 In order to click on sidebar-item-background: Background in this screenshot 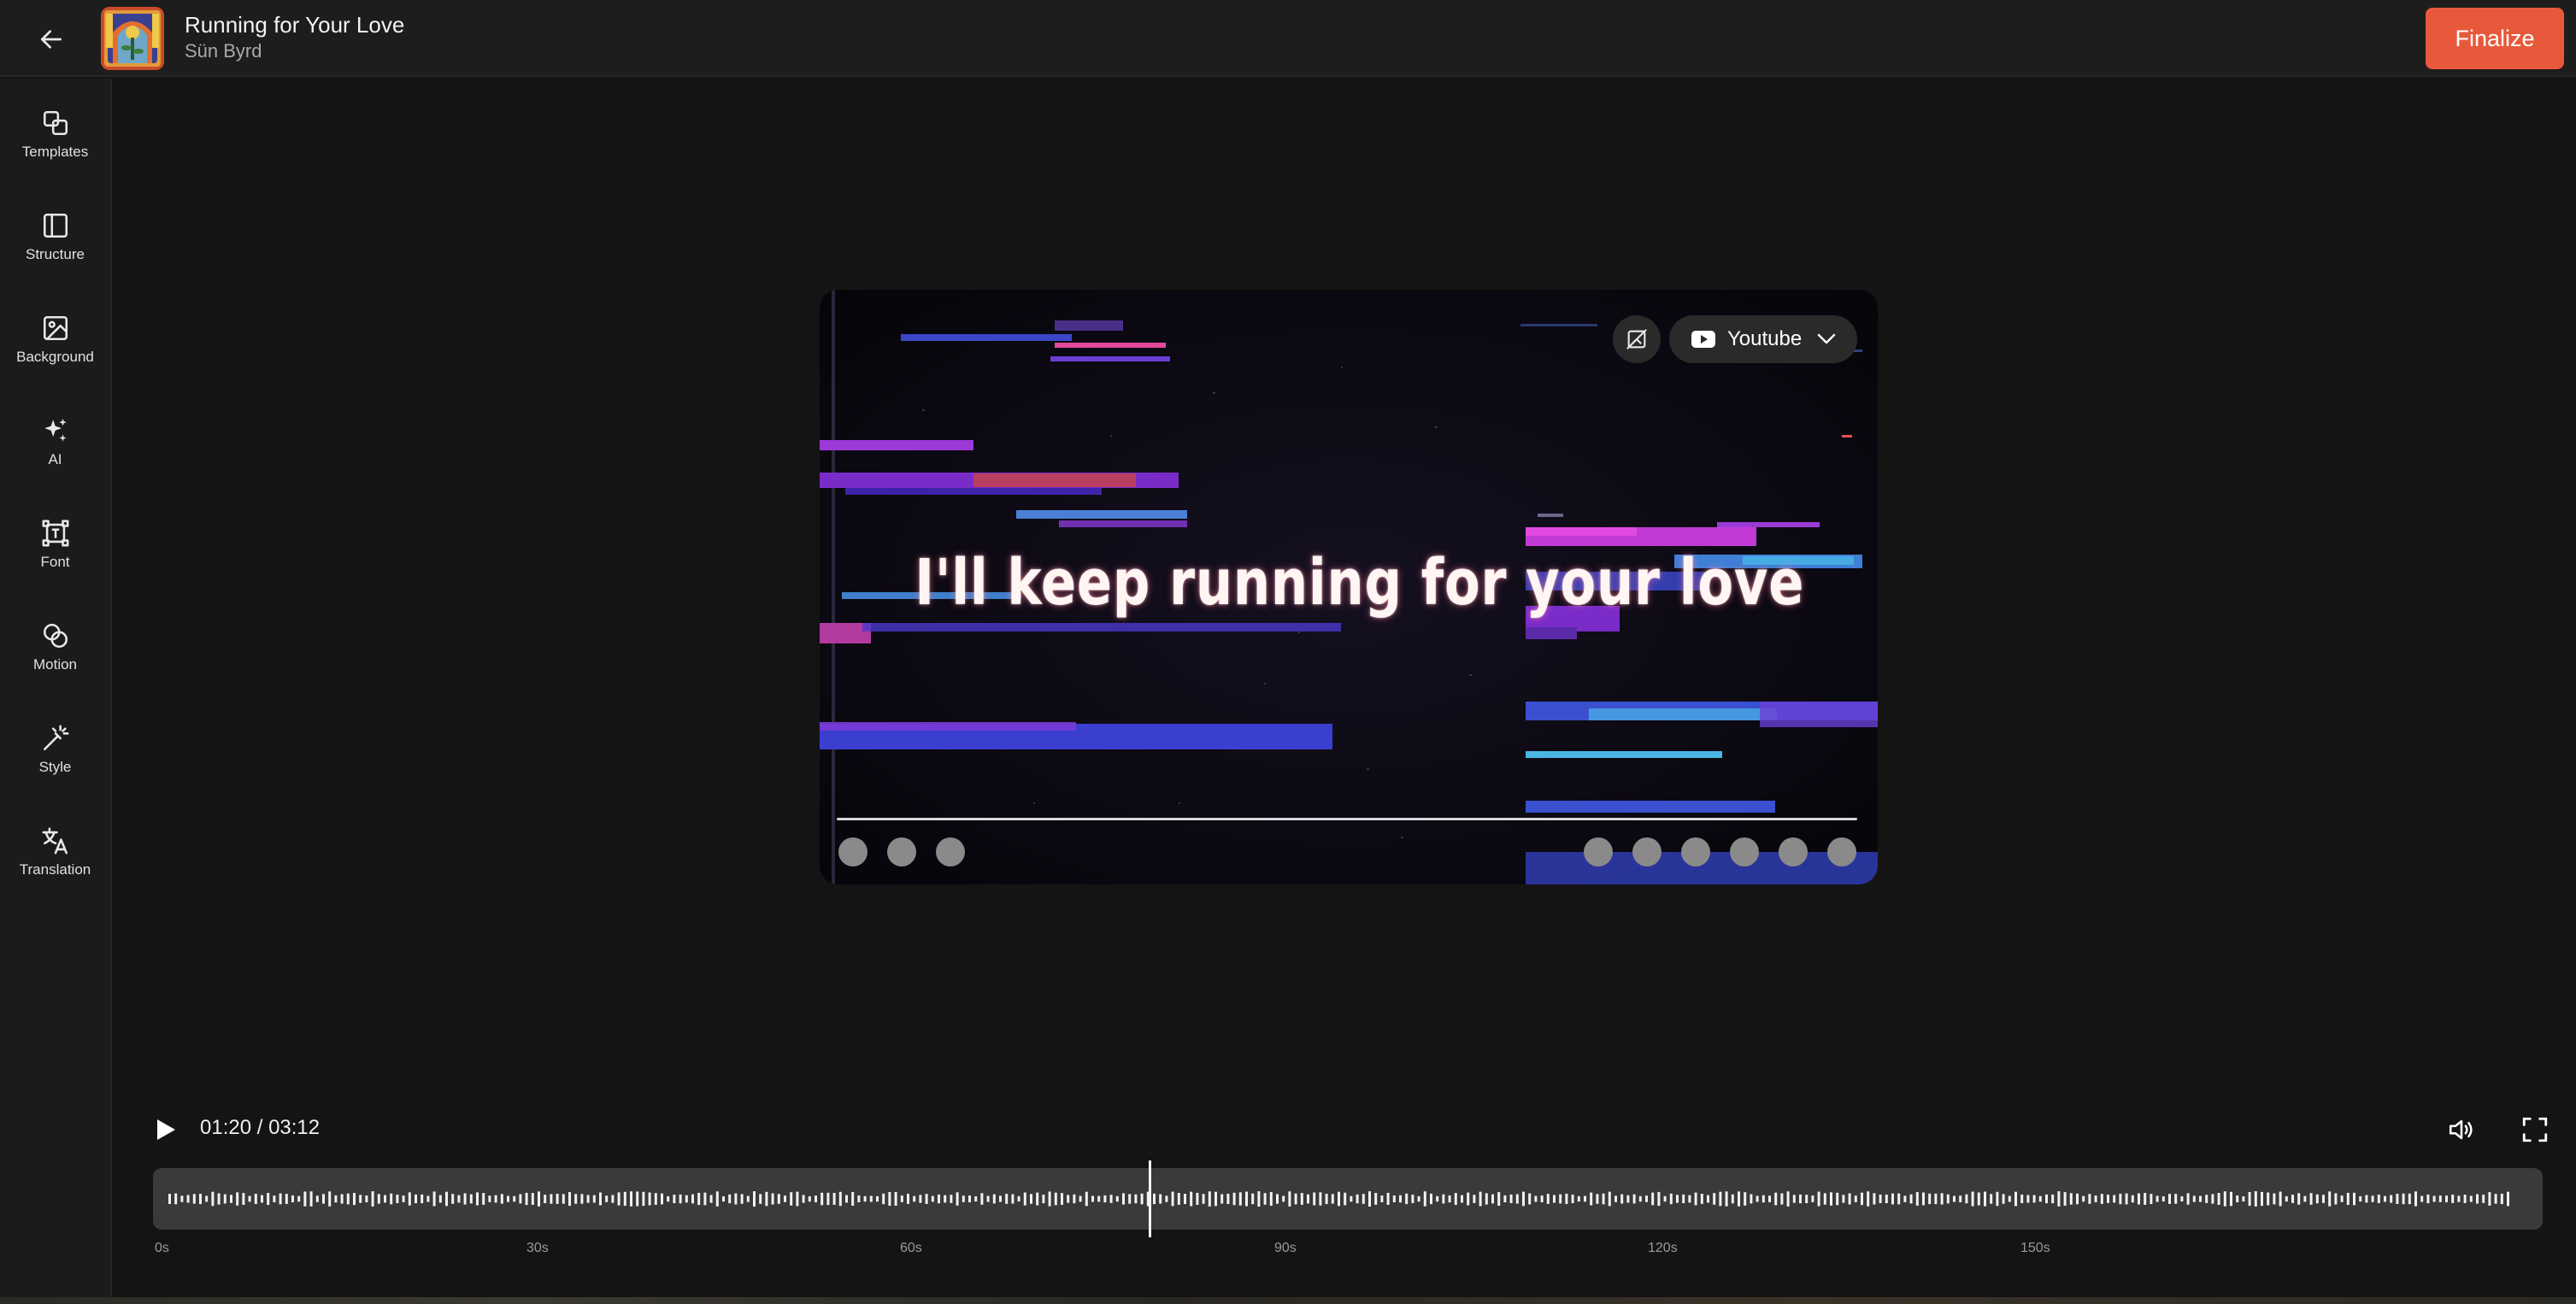, I will do `click(55, 331)`.